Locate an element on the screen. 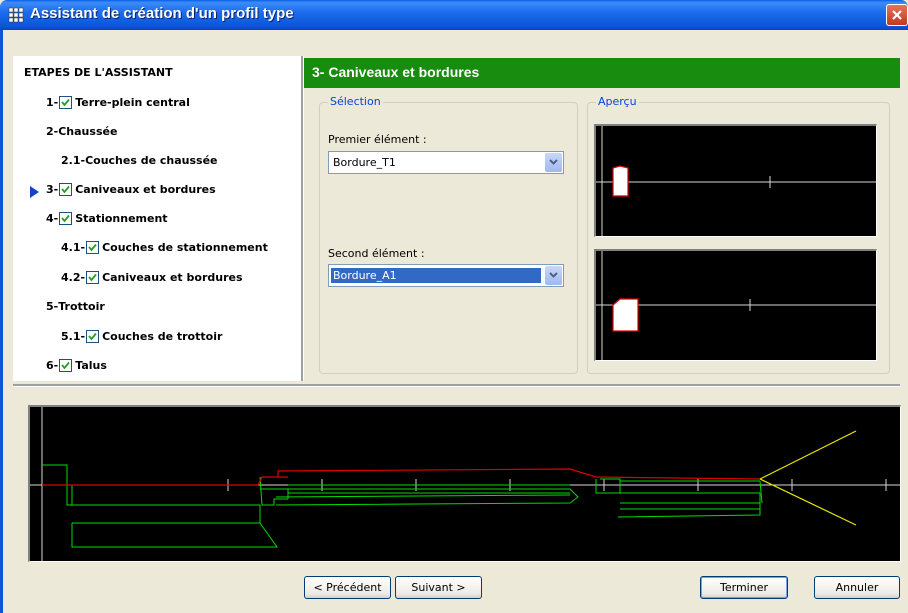  section-header: 3- Caniveaux et bordures is located at coordinates (602, 73).